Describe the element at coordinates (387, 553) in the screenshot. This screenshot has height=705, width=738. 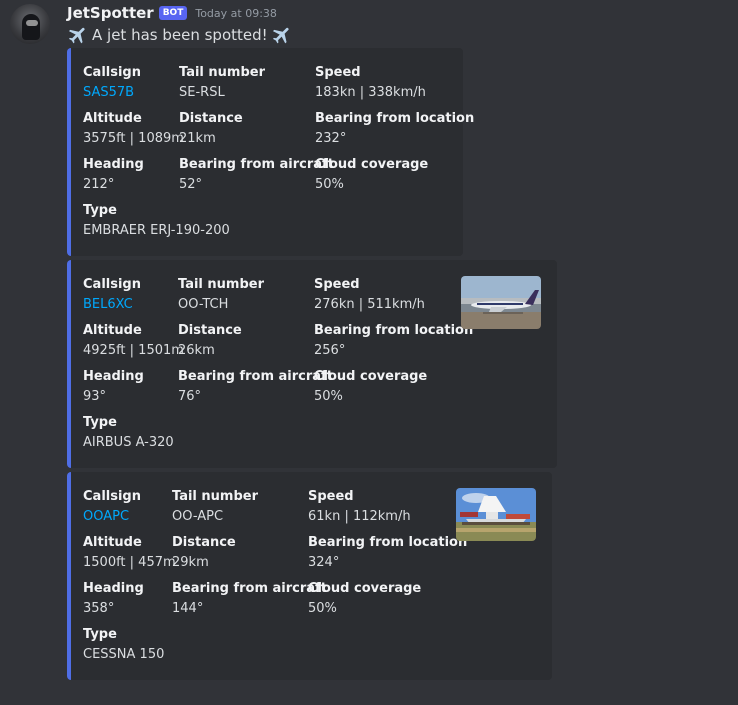
I see `field-bearing-from-location: Bearing from location 324°` at that location.